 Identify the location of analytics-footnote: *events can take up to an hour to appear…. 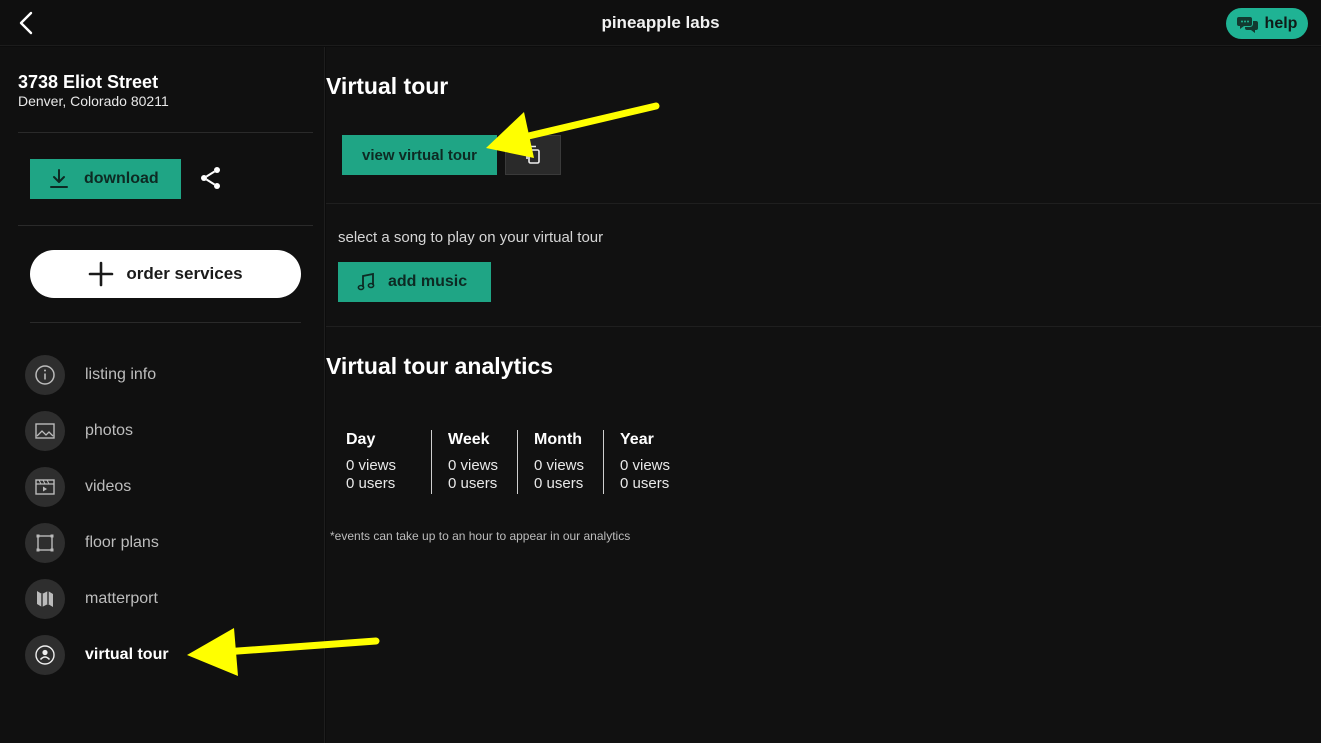
(480, 536).